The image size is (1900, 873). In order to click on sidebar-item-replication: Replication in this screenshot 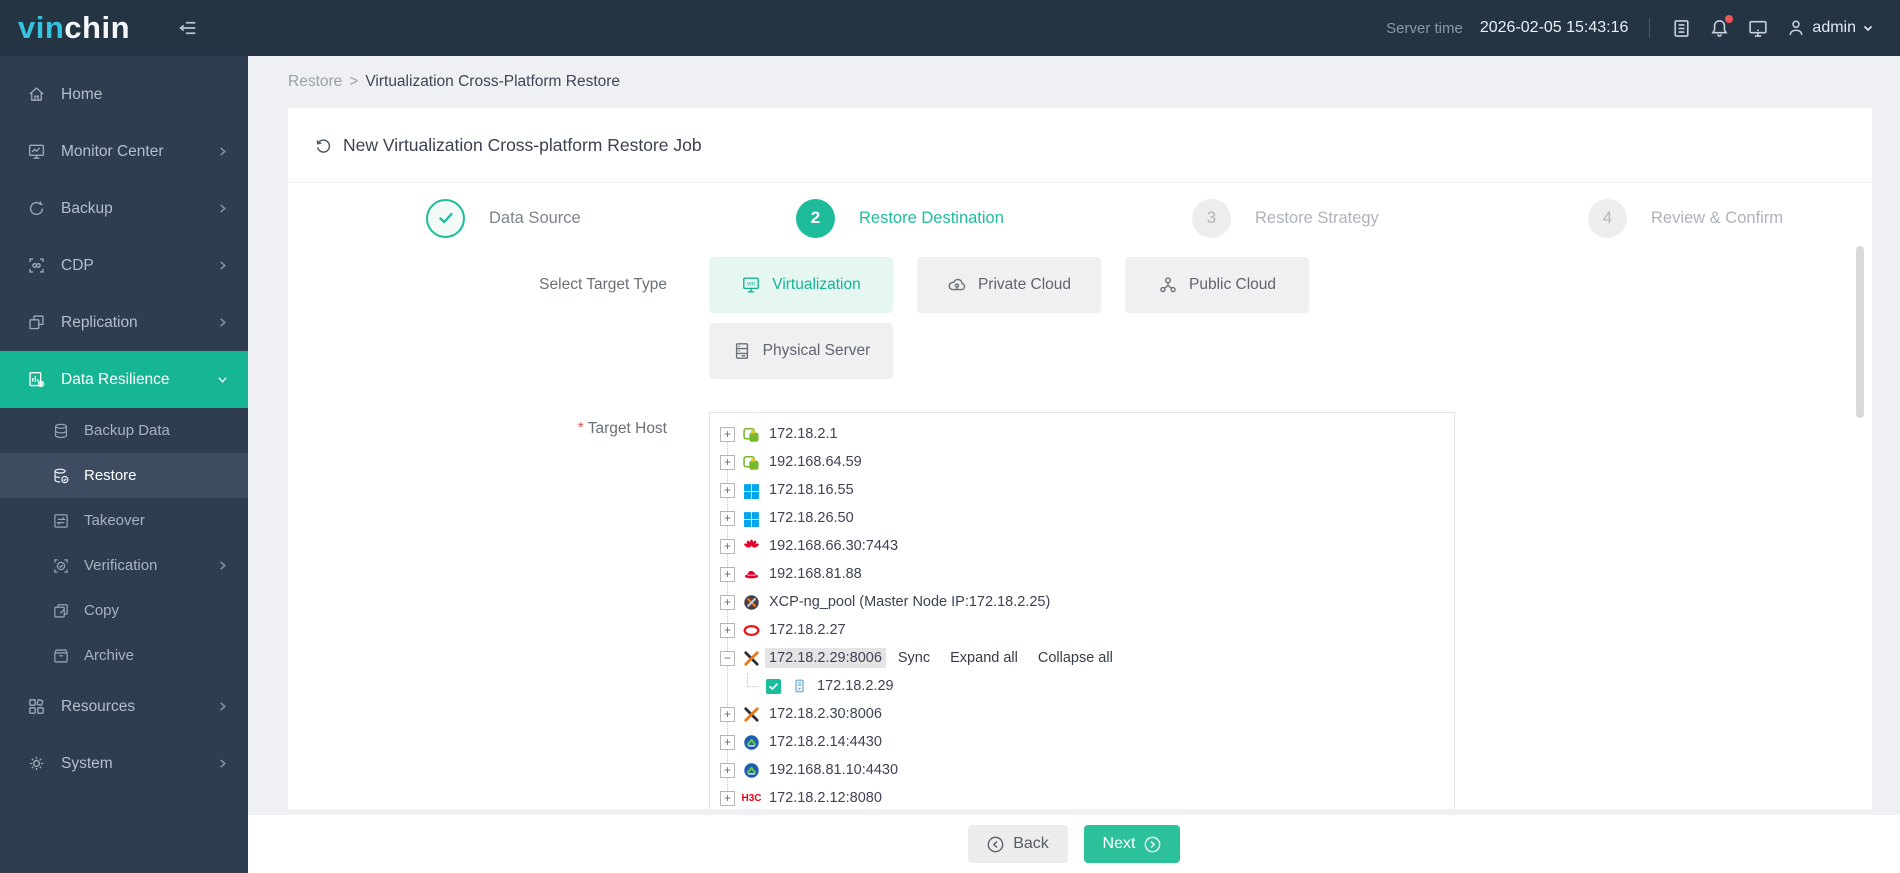, I will do `click(124, 322)`.